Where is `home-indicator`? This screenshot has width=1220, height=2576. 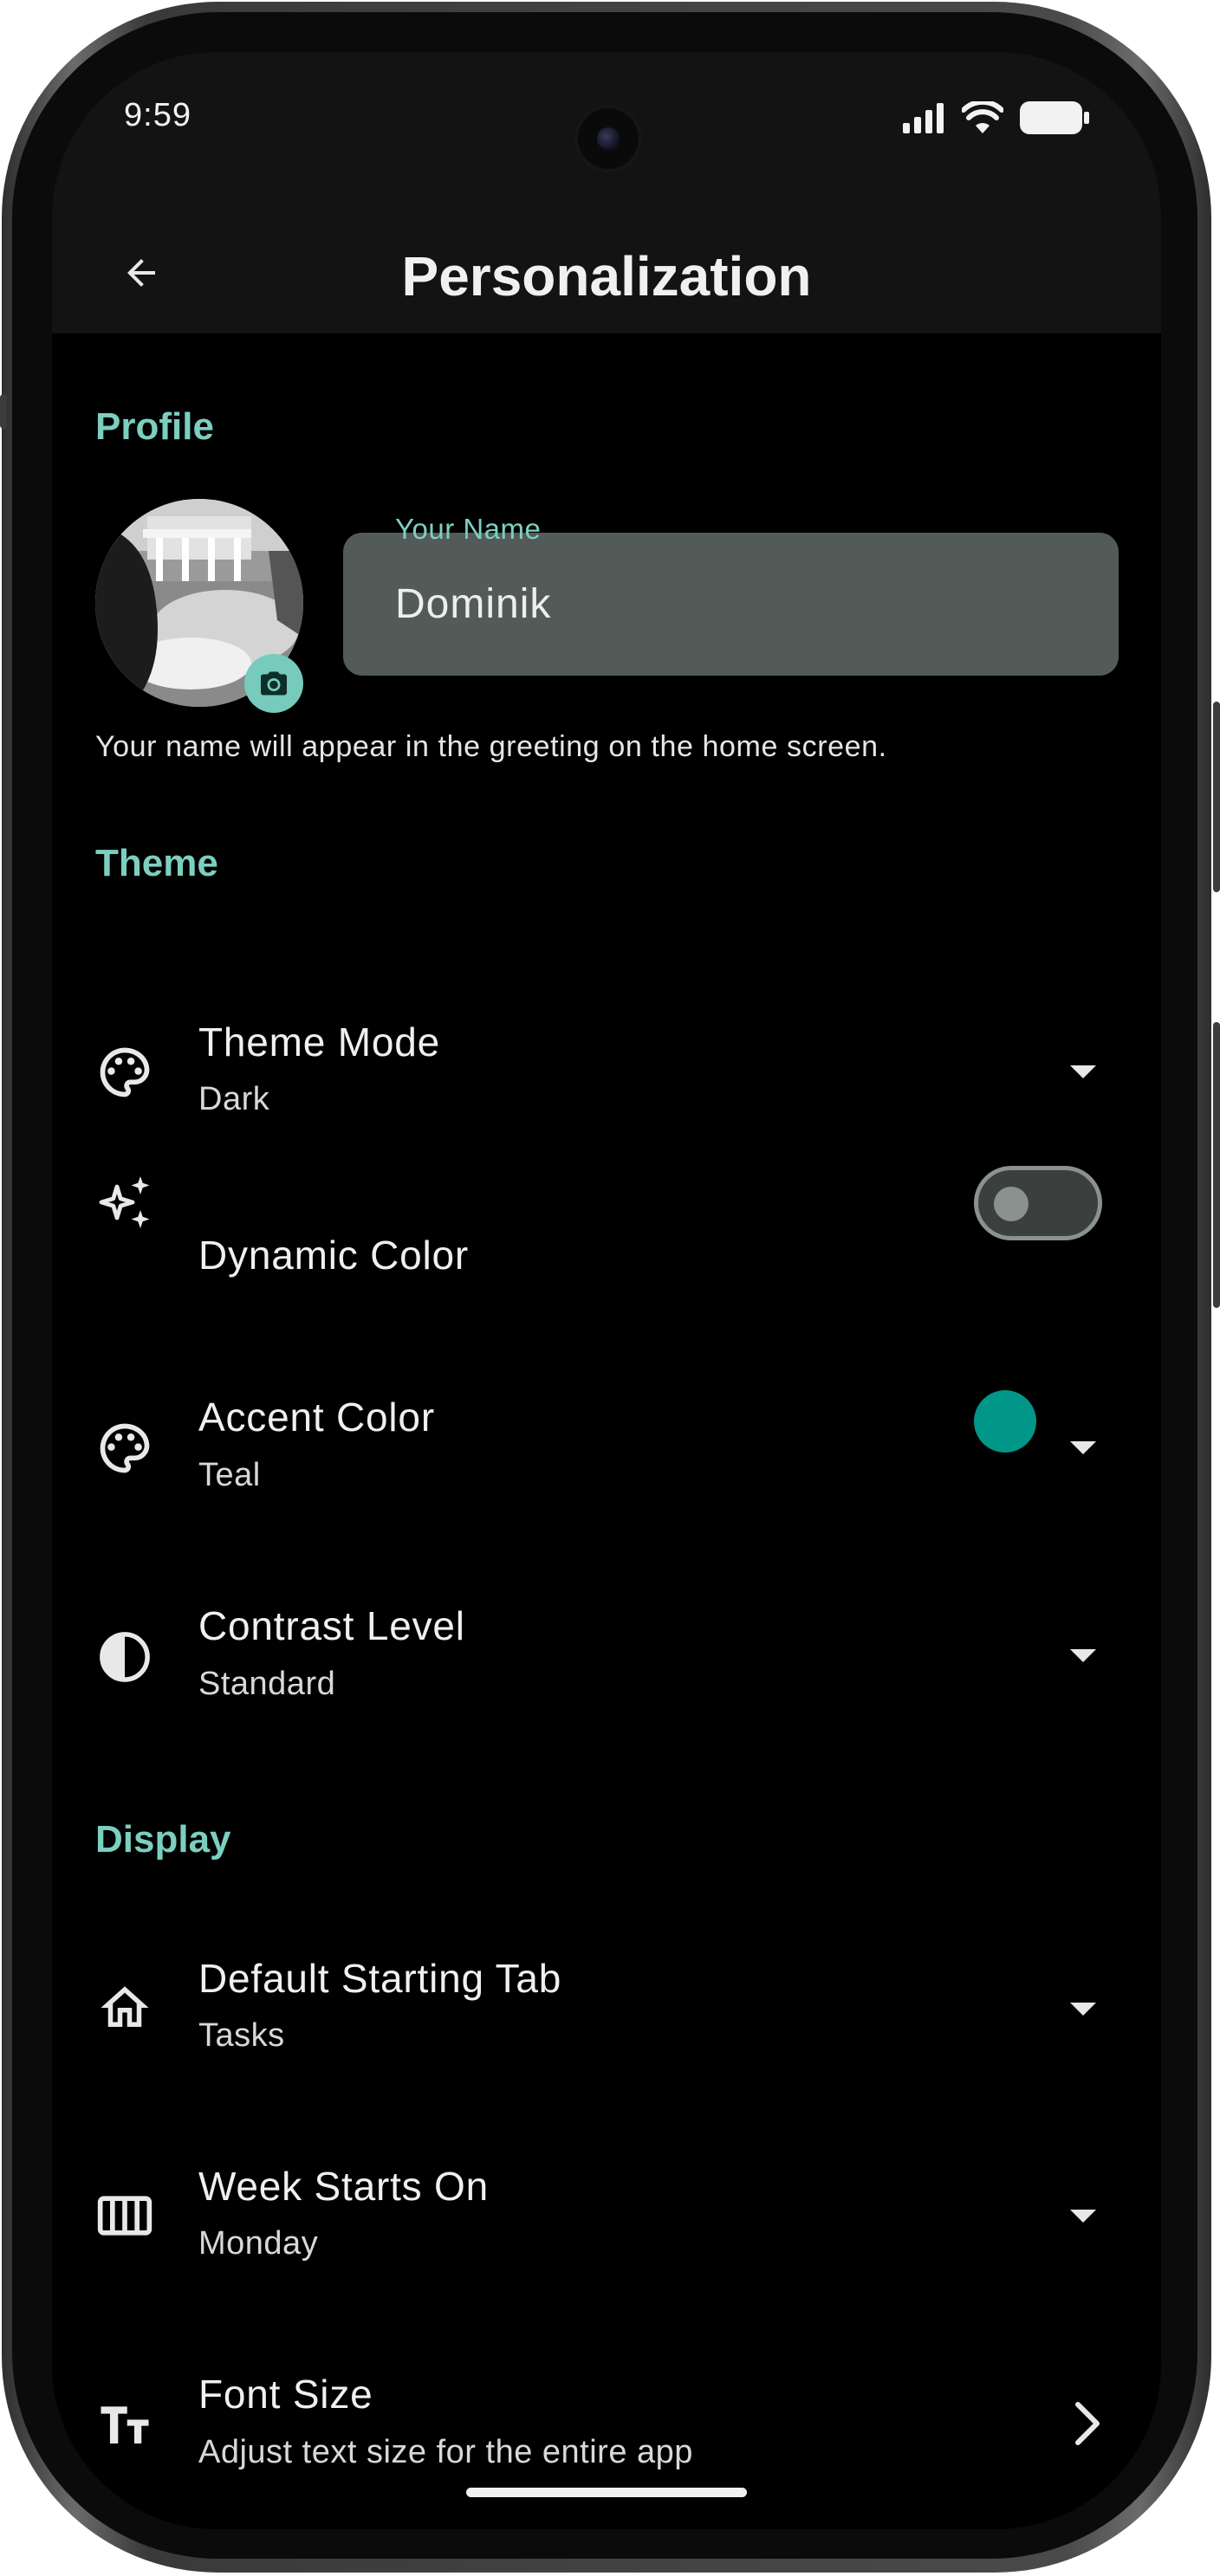
home-indicator is located at coordinates (606, 2492).